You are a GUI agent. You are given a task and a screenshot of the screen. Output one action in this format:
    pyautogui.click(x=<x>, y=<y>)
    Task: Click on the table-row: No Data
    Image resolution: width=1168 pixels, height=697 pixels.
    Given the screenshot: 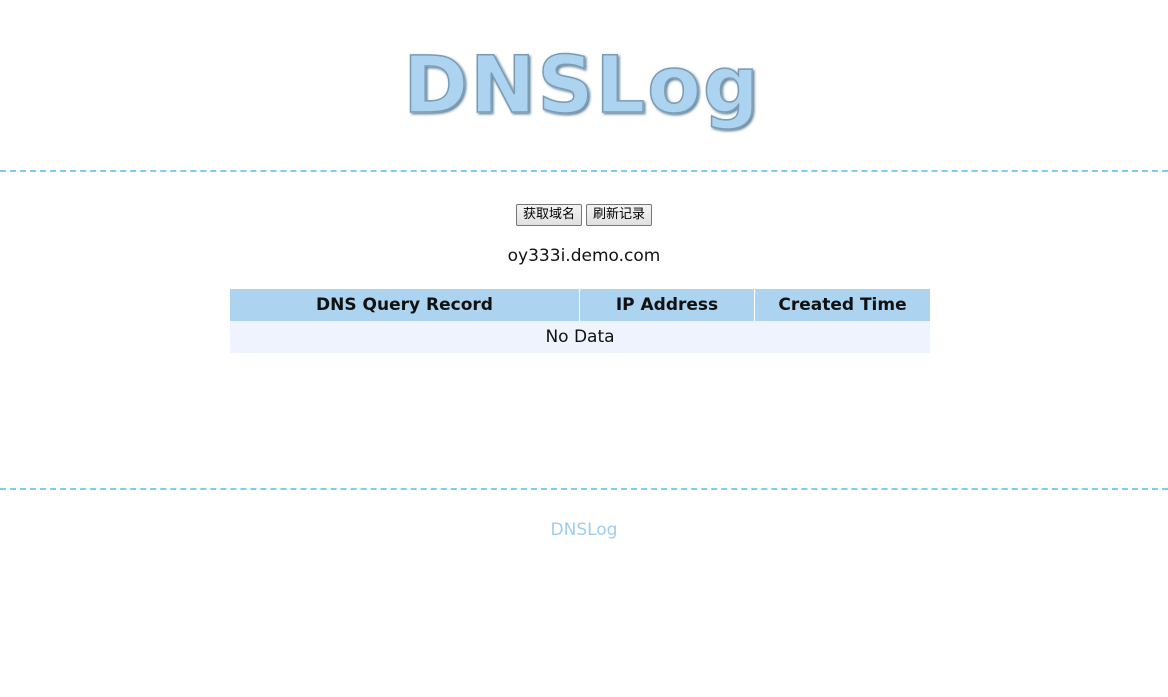 What is the action you would take?
    pyautogui.click(x=580, y=337)
    